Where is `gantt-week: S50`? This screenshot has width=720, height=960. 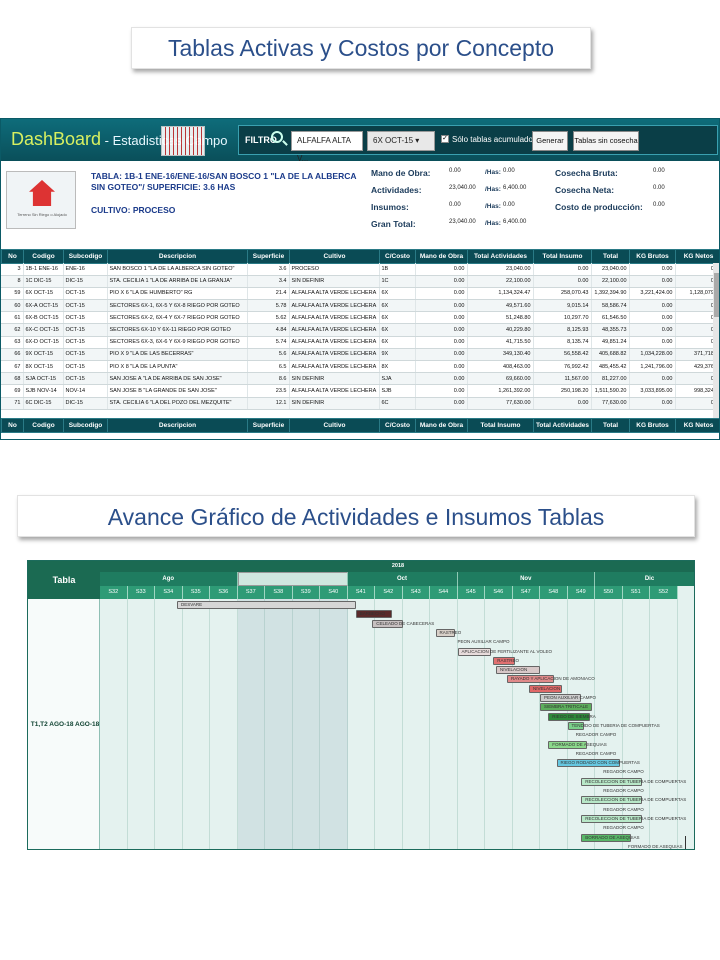 gantt-week: S50 is located at coordinates (609, 592).